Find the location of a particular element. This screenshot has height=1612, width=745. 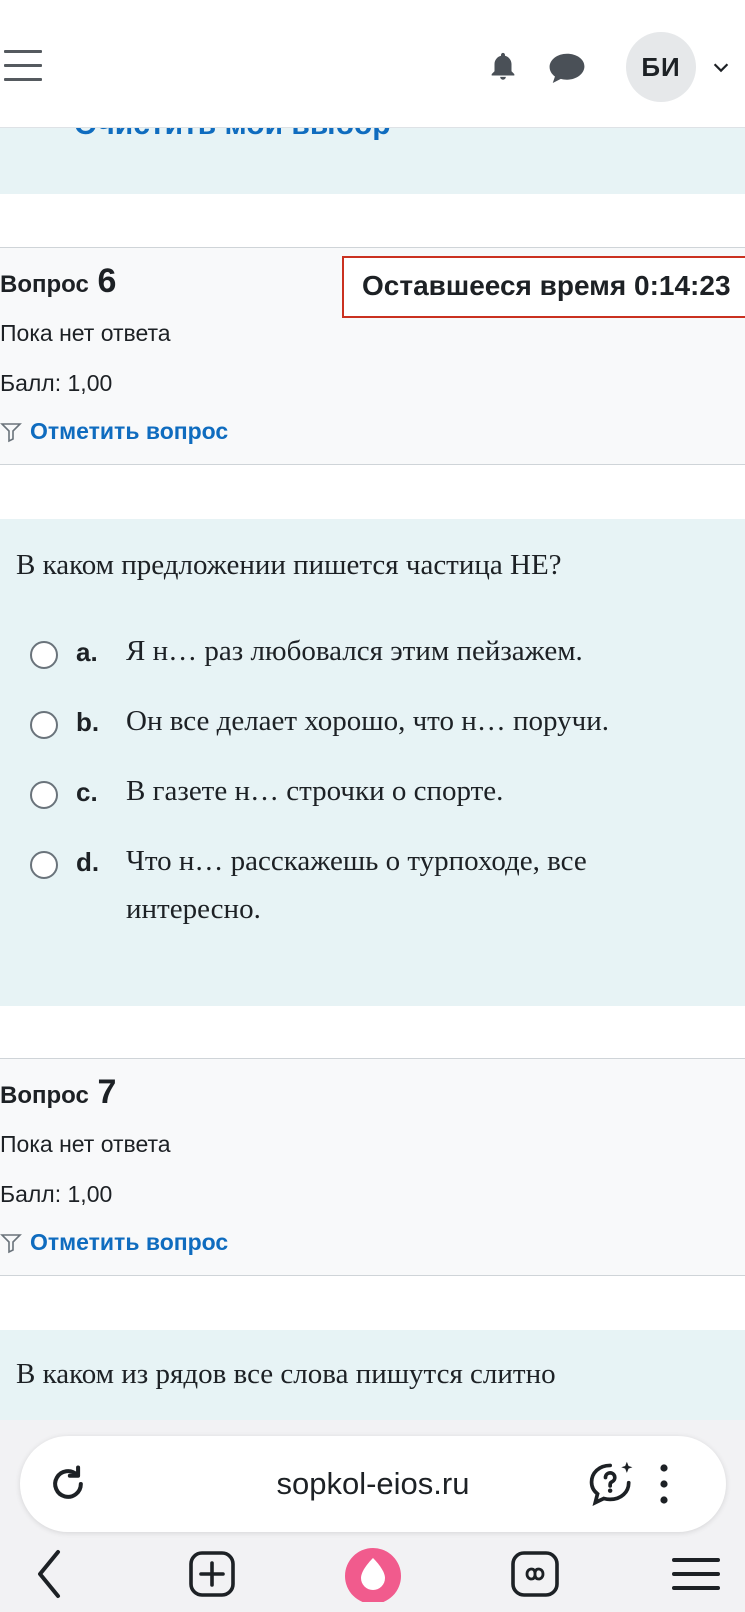

question-number-value: 7 is located at coordinates (107, 1092).